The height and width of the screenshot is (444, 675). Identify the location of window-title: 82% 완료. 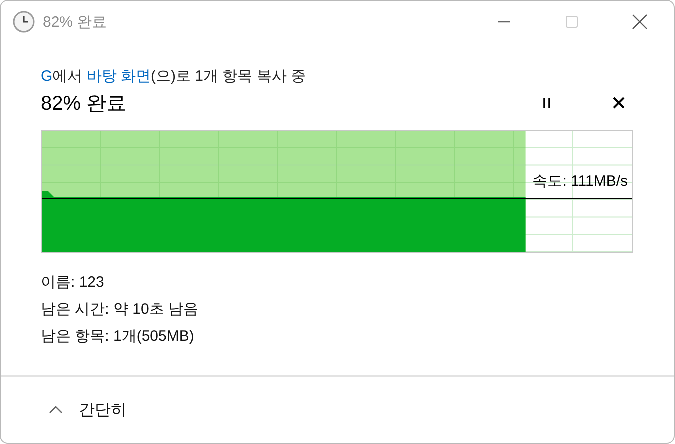
(75, 22).